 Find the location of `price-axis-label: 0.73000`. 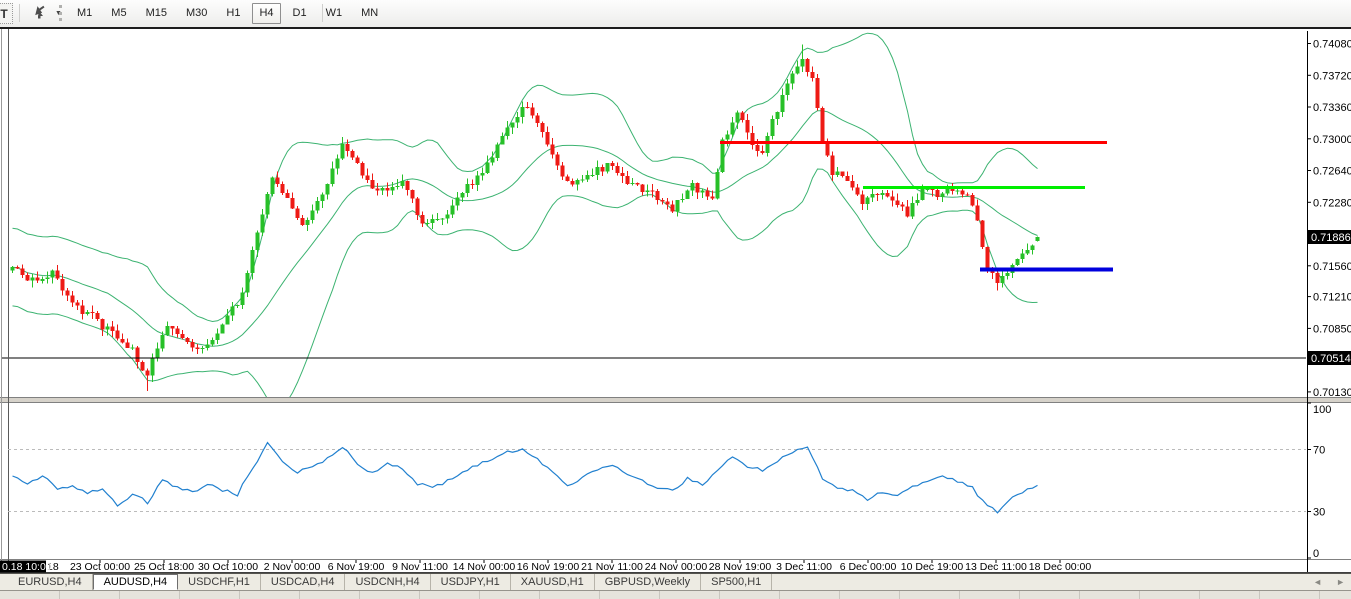

price-axis-label: 0.73000 is located at coordinates (1332, 140).